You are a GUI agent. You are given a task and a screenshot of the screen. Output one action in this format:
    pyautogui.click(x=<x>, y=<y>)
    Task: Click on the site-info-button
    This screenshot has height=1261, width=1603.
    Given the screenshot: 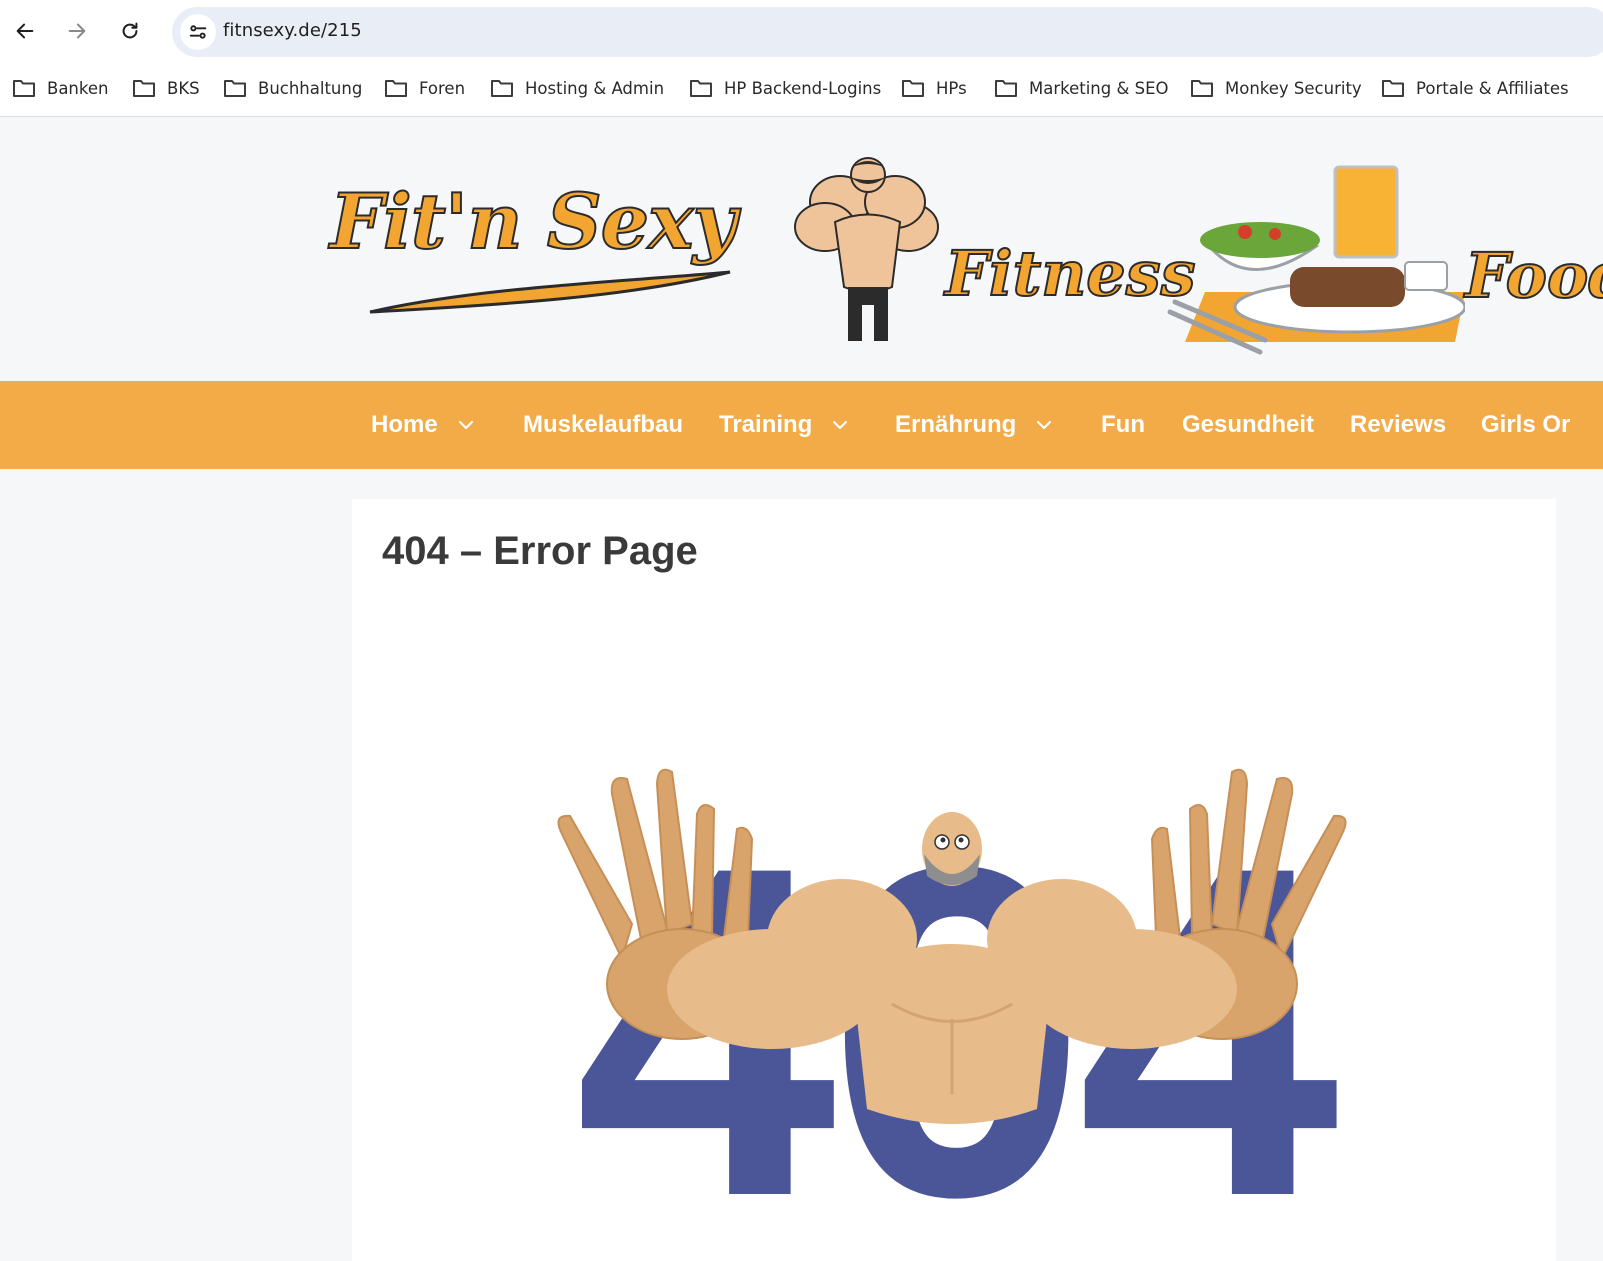 What is the action you would take?
    pyautogui.click(x=198, y=32)
    